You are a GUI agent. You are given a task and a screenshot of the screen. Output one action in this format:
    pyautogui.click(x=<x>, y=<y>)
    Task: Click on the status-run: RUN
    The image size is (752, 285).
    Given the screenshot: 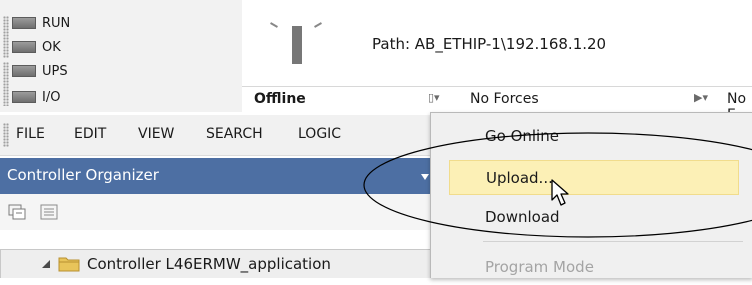 What is the action you would take?
    pyautogui.click(x=41, y=23)
    